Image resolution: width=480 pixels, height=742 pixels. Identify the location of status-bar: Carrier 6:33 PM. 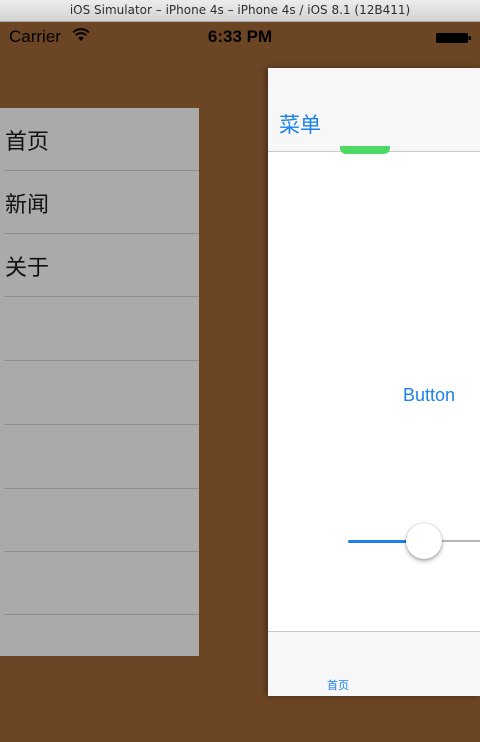
(240, 37).